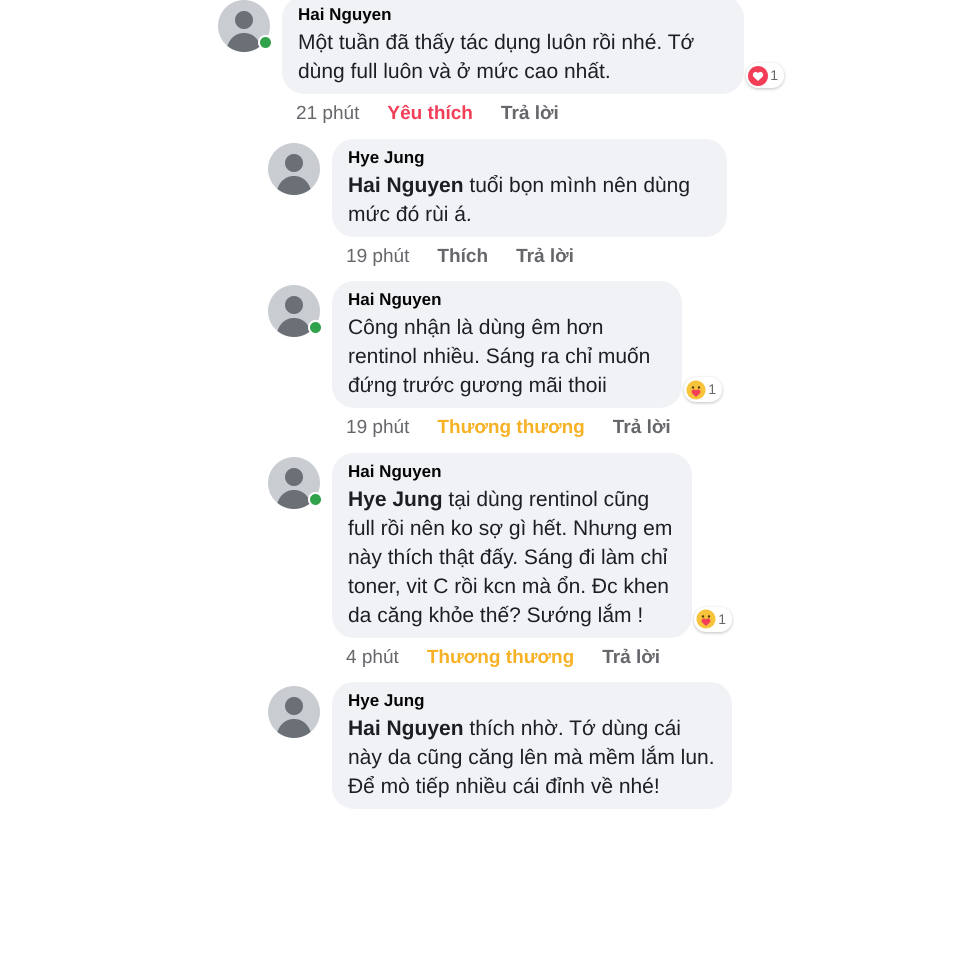 Image resolution: width=960 pixels, height=960 pixels. What do you see at coordinates (520, 200) in the screenshot?
I see `comment-text: Hai Nguyen tuổi bọn mình nên dùng mức đó rùi á.` at bounding box center [520, 200].